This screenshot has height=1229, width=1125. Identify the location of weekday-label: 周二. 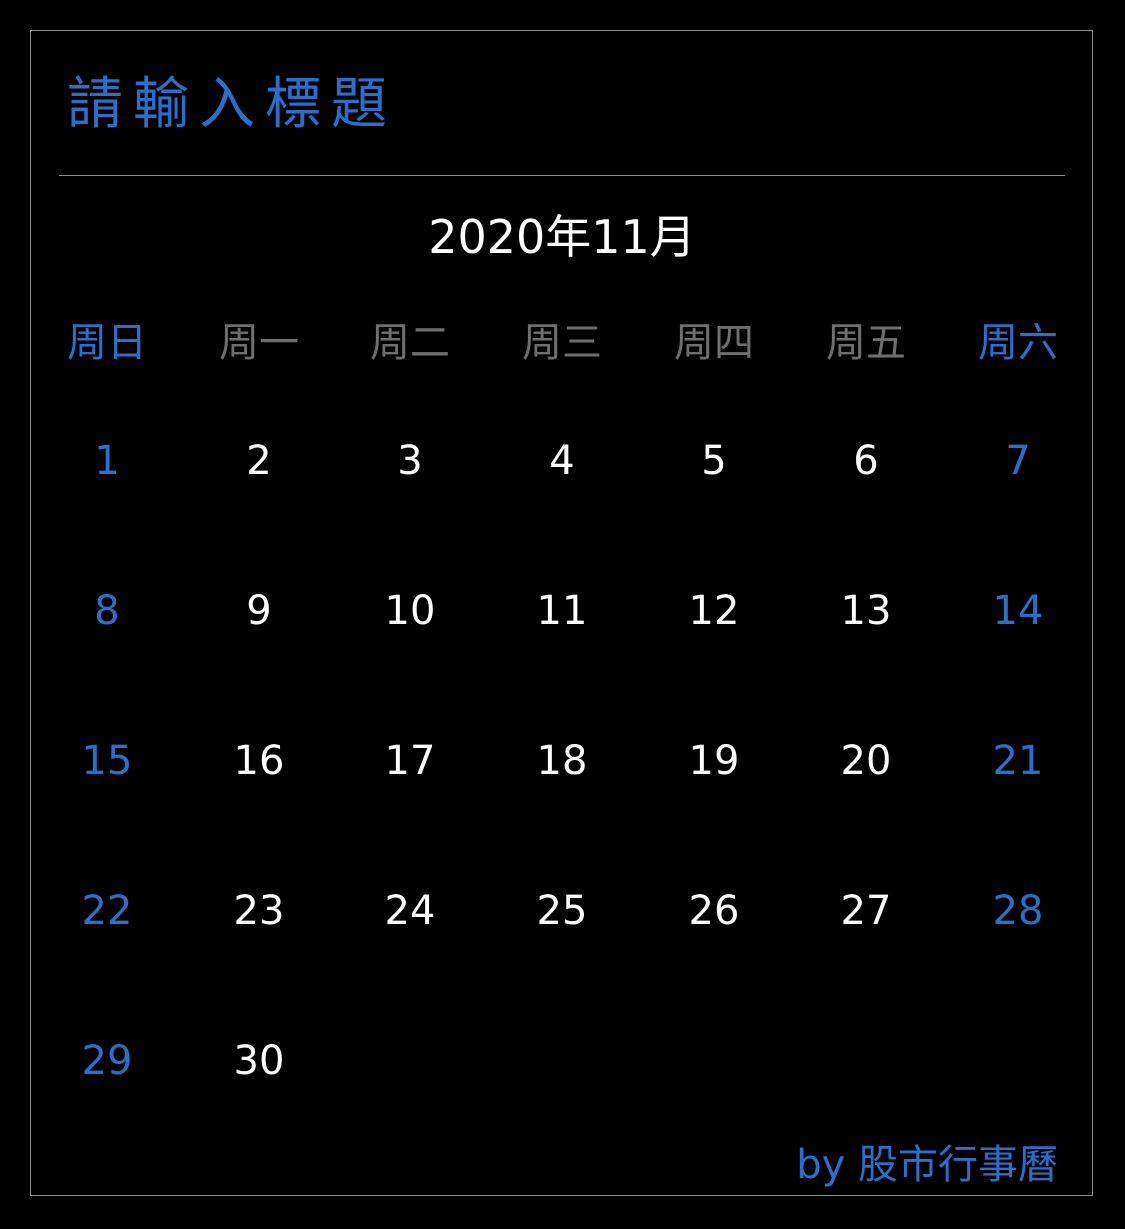
(410, 343).